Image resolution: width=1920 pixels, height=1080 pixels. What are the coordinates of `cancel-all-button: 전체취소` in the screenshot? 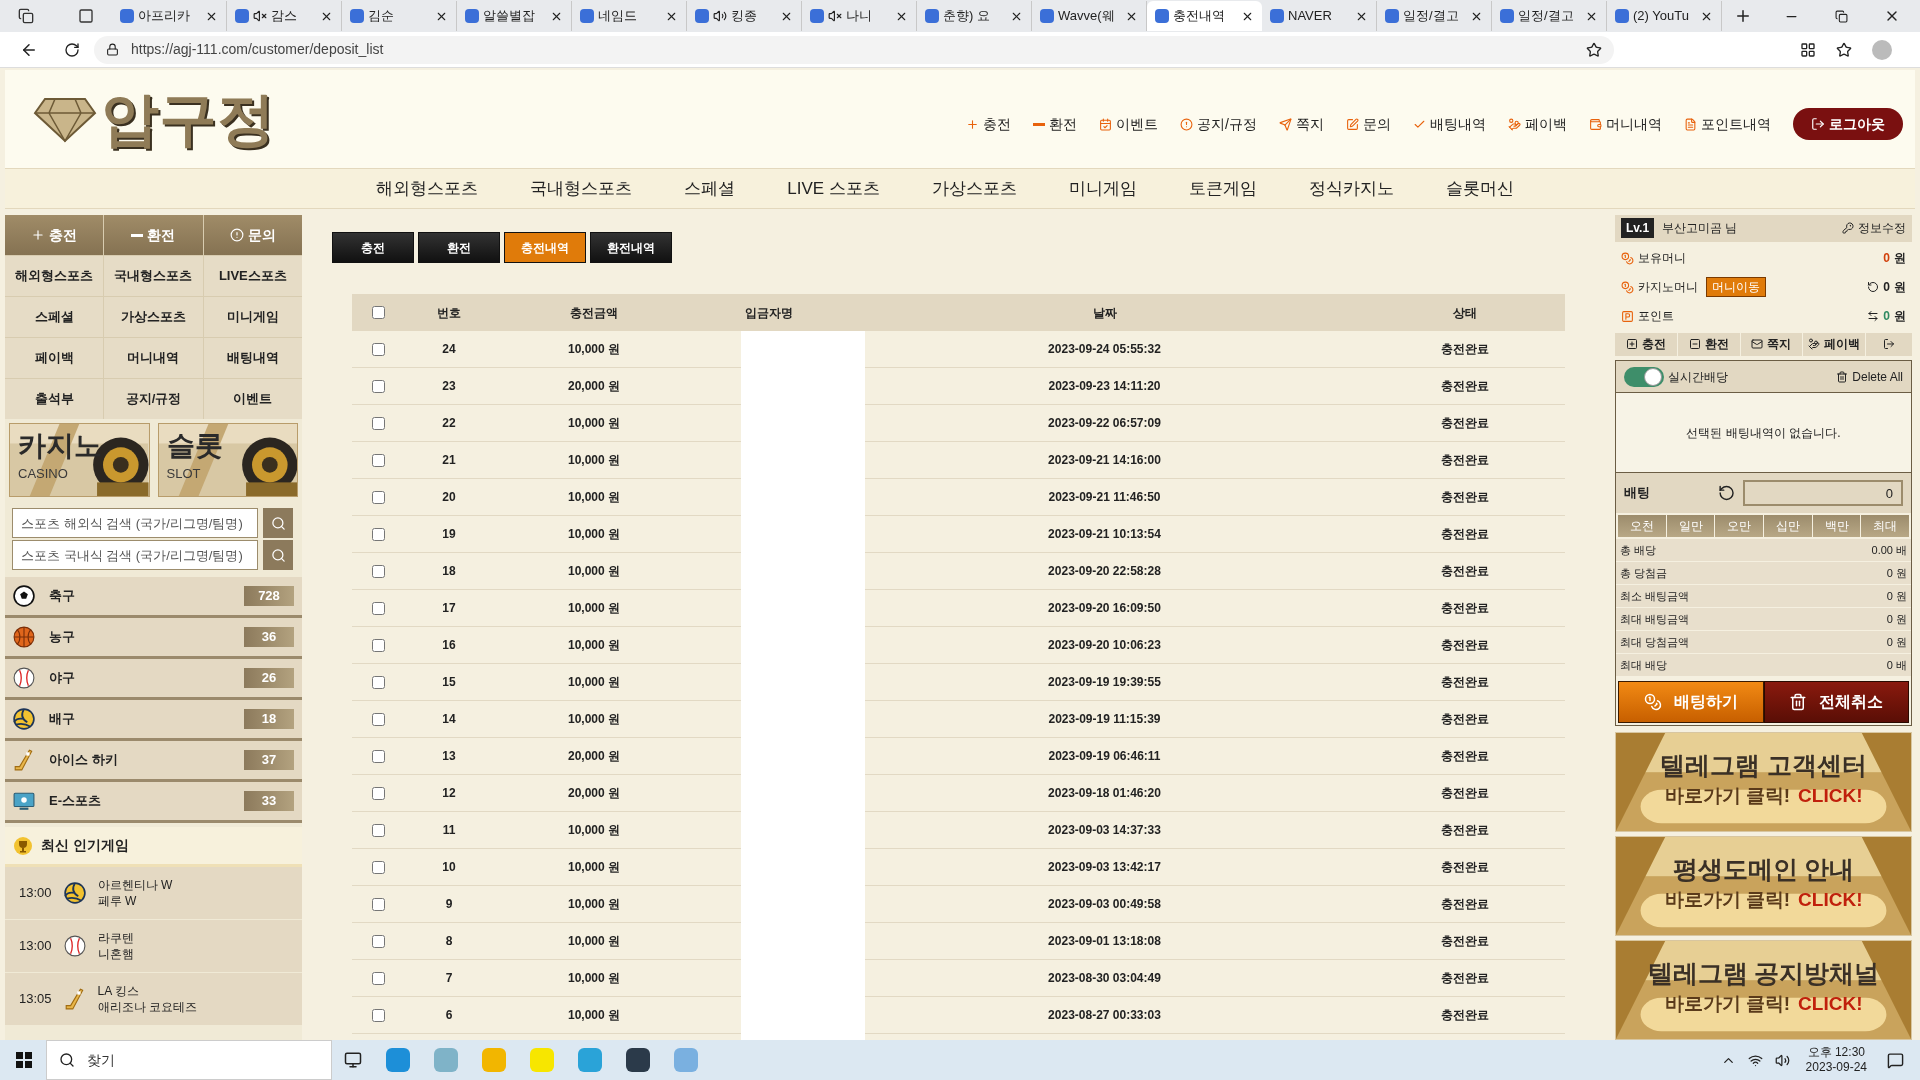 It's located at (1836, 702).